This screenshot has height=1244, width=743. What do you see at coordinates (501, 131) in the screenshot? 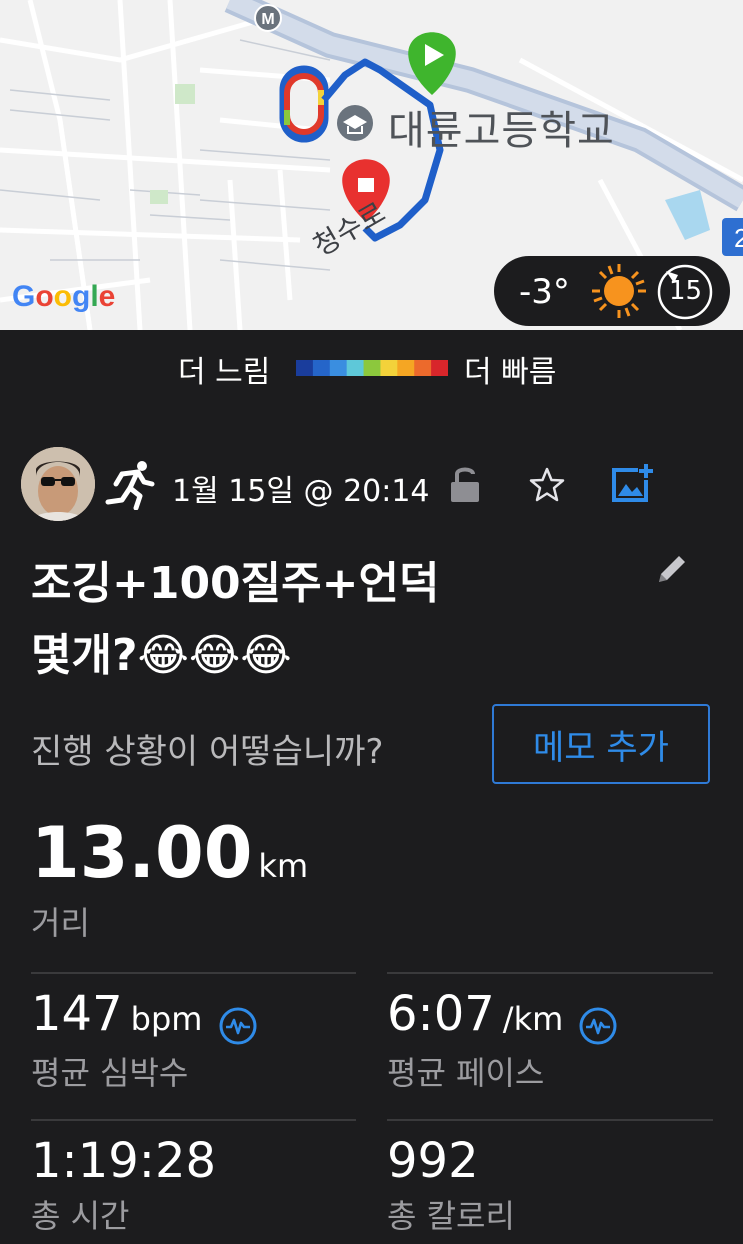
I see `school-label: 대륜고등학교` at bounding box center [501, 131].